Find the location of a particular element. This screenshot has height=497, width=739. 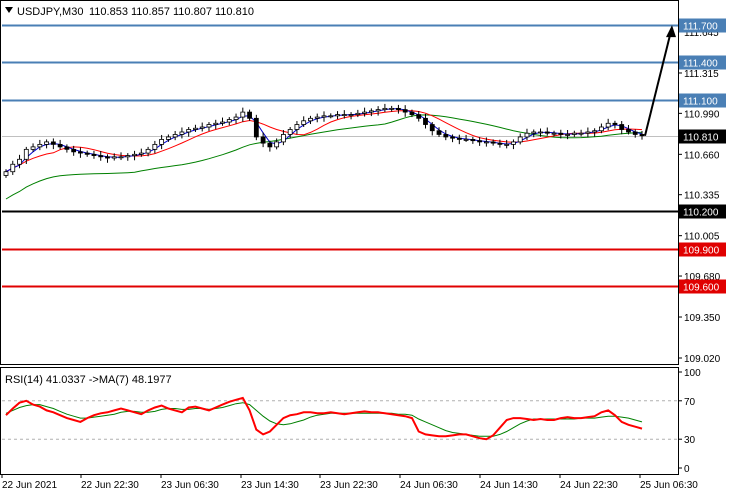

price-tick-label: 109.020 is located at coordinates (702, 359).